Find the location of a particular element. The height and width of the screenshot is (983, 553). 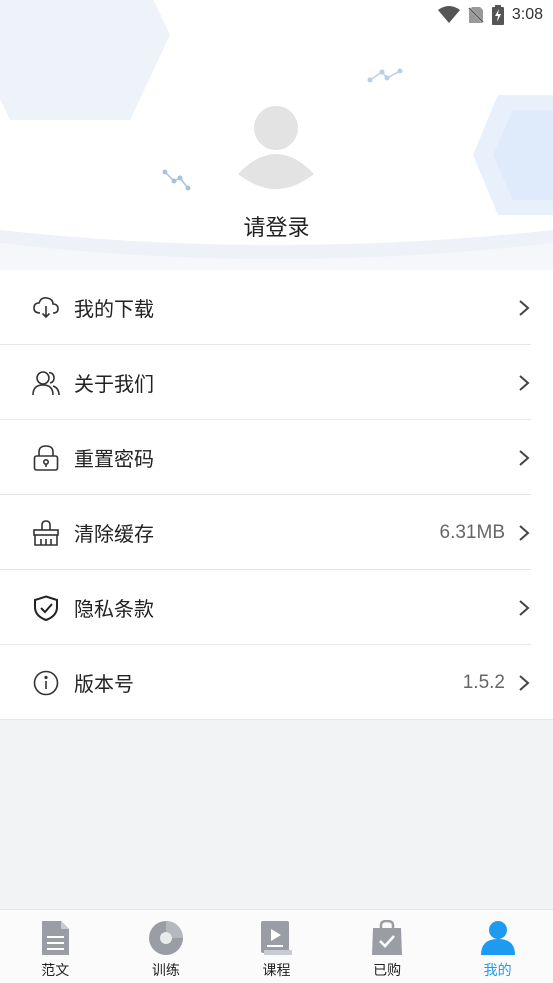

shield-check-icon is located at coordinates (46, 608).